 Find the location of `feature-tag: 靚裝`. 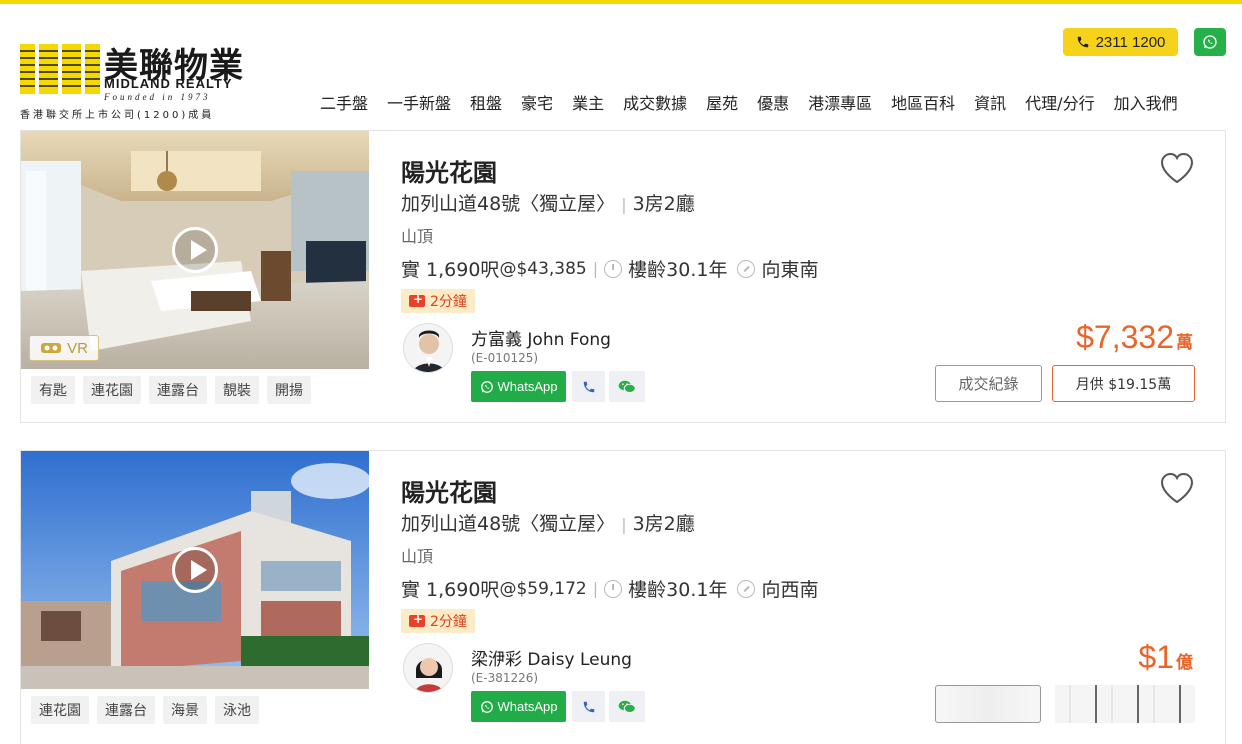

feature-tag: 靚裝 is located at coordinates (237, 390).